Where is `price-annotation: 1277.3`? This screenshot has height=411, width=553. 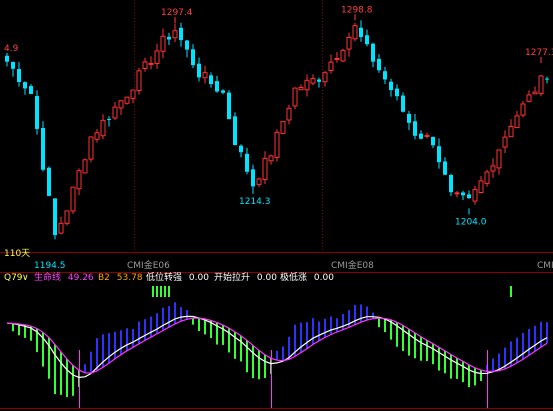 price-annotation: 1277.3 is located at coordinates (539, 53).